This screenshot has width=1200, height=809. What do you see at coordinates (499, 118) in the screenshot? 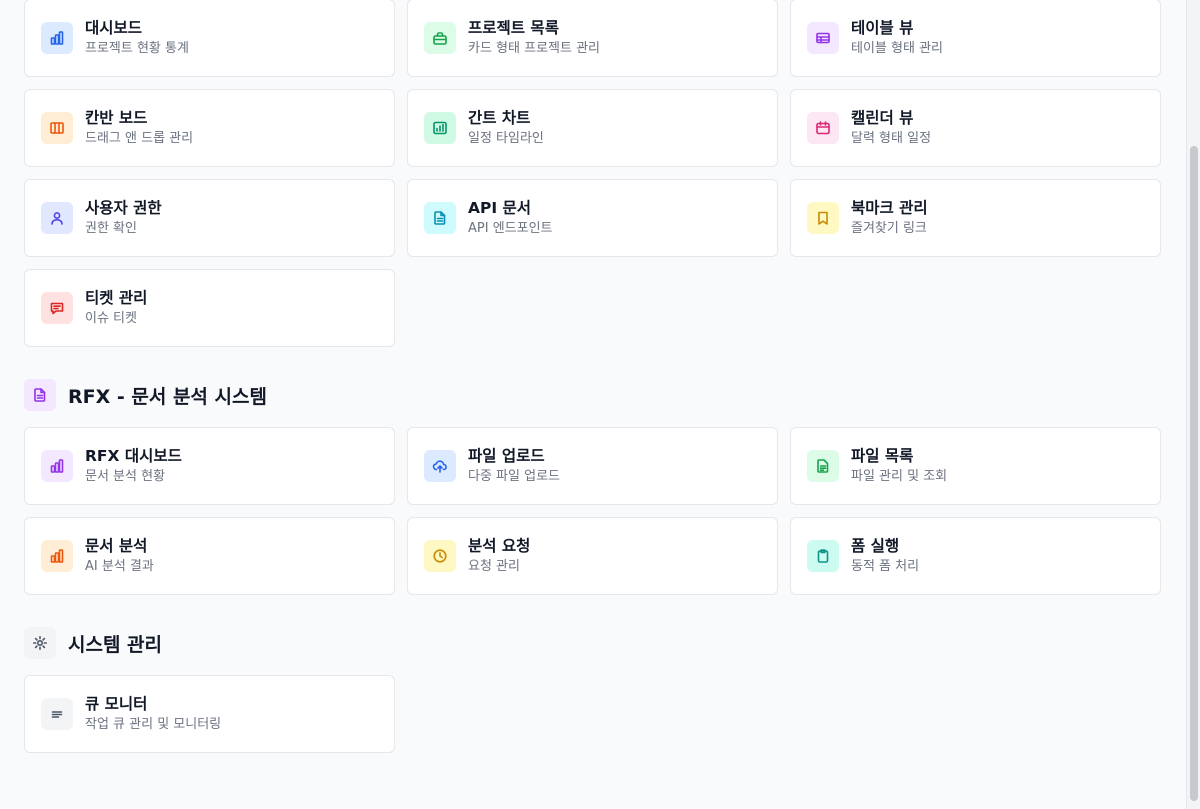
I see `card-title: 간트 차트` at bounding box center [499, 118].